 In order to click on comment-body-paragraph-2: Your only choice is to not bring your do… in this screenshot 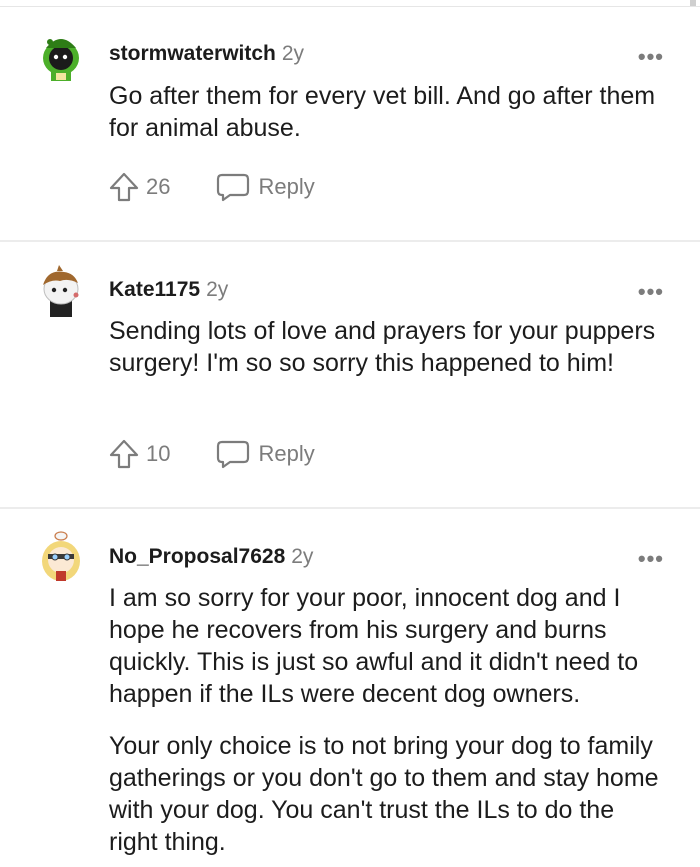, I will do `click(384, 794)`.